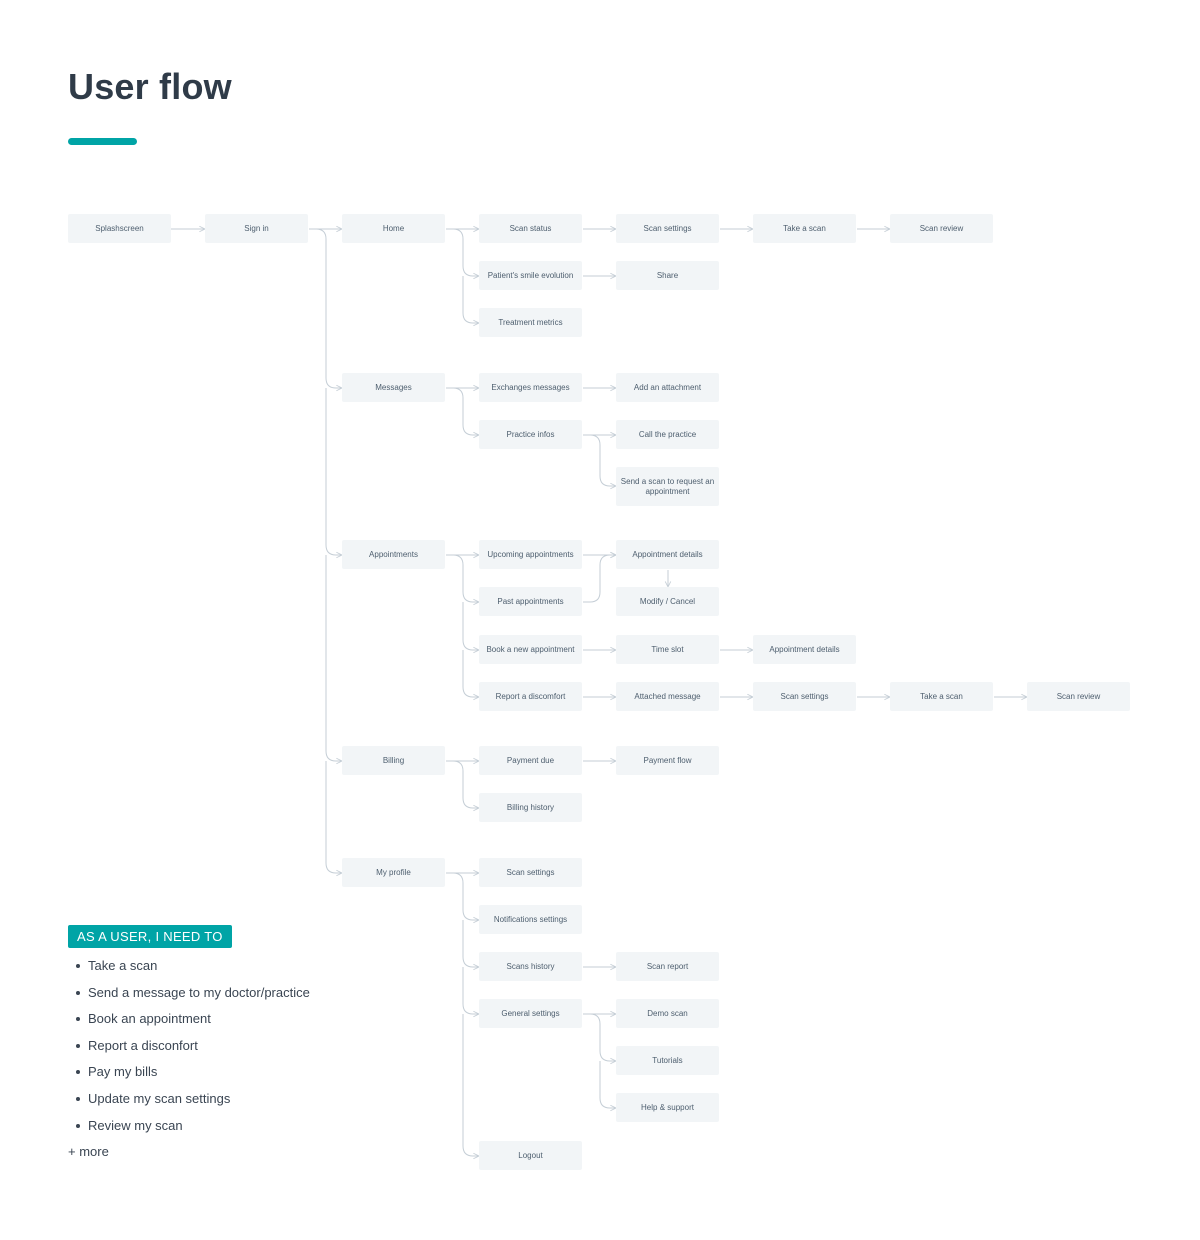 The height and width of the screenshot is (1240, 1200). I want to click on edge-signin-messages, so click(325, 308).